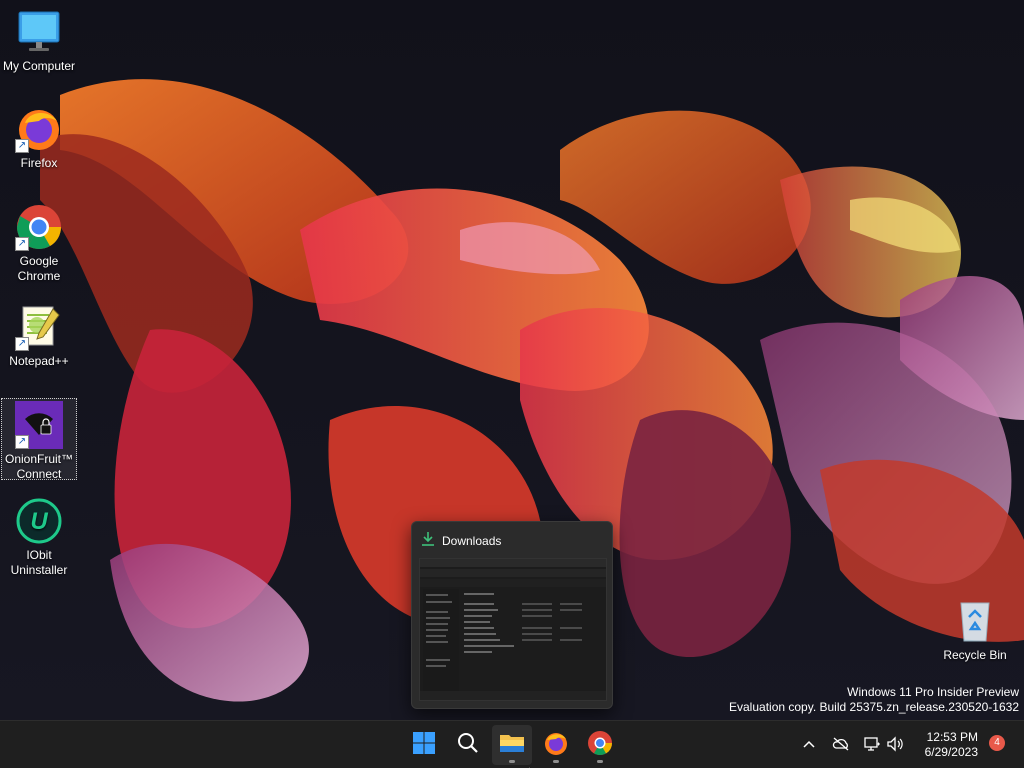  I want to click on chevron-up-icon, so click(809, 744).